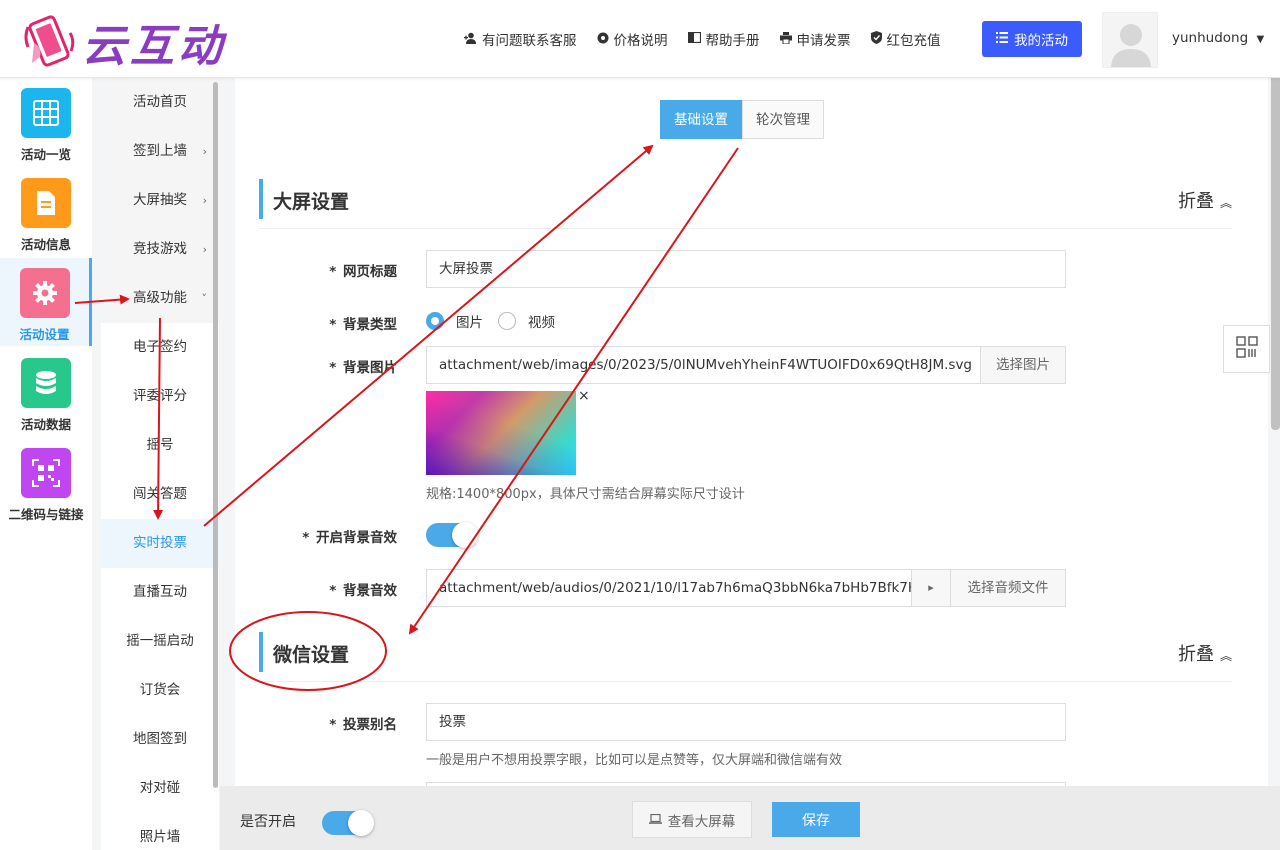 The height and width of the screenshot is (850, 1280). I want to click on submenu-item-number-draw: 摇号, so click(160, 445).